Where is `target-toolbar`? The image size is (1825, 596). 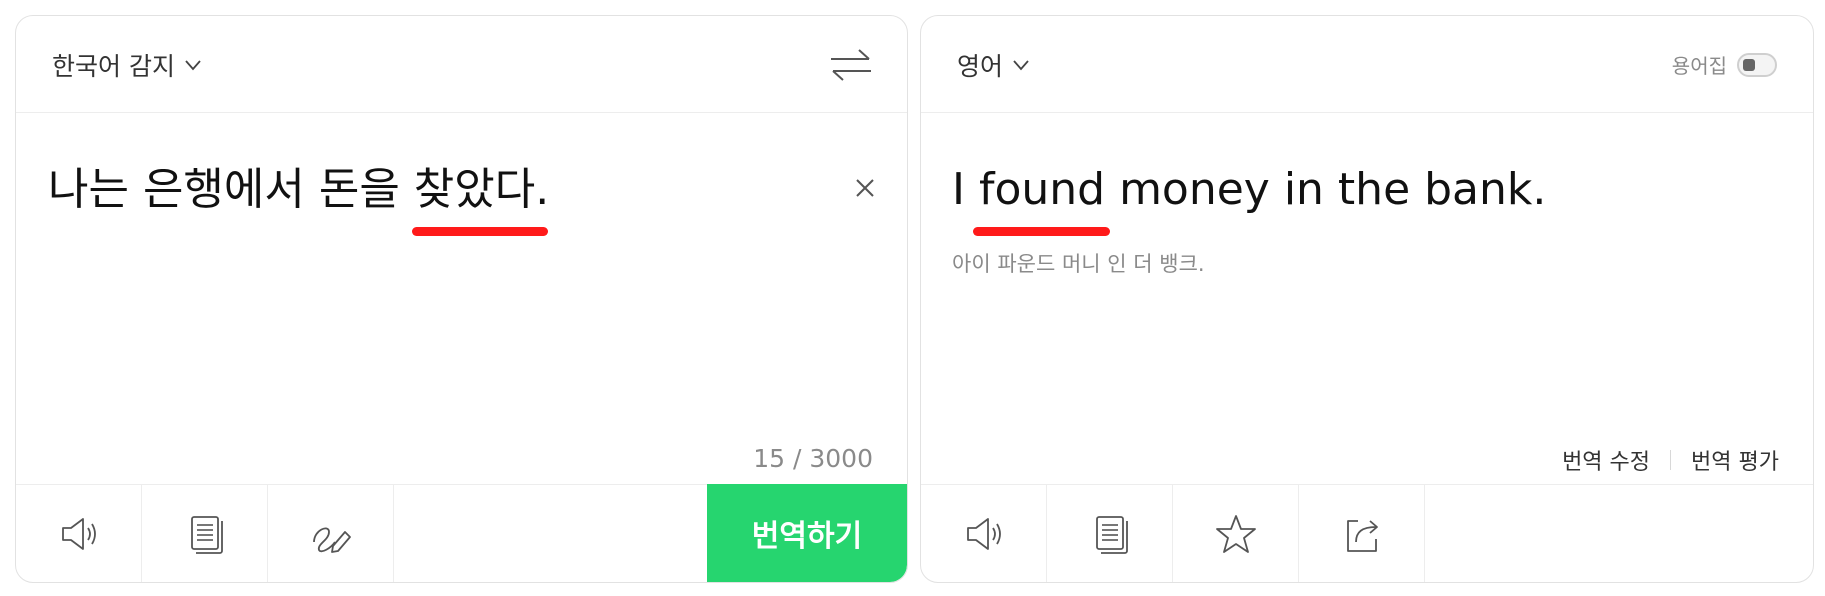 target-toolbar is located at coordinates (1367, 533).